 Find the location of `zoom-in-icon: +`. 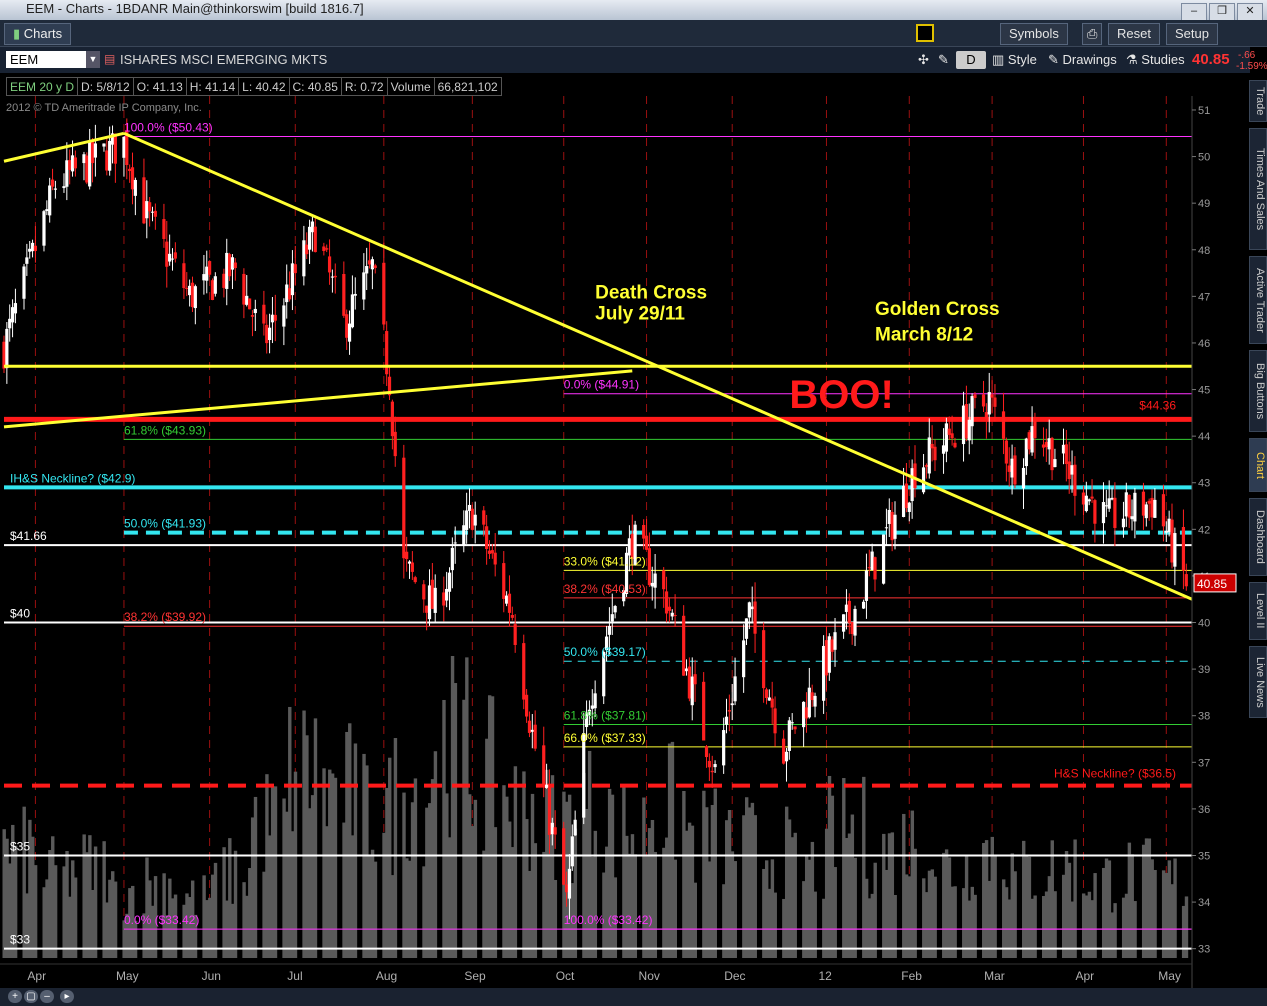

zoom-in-icon: + is located at coordinates (15, 996).